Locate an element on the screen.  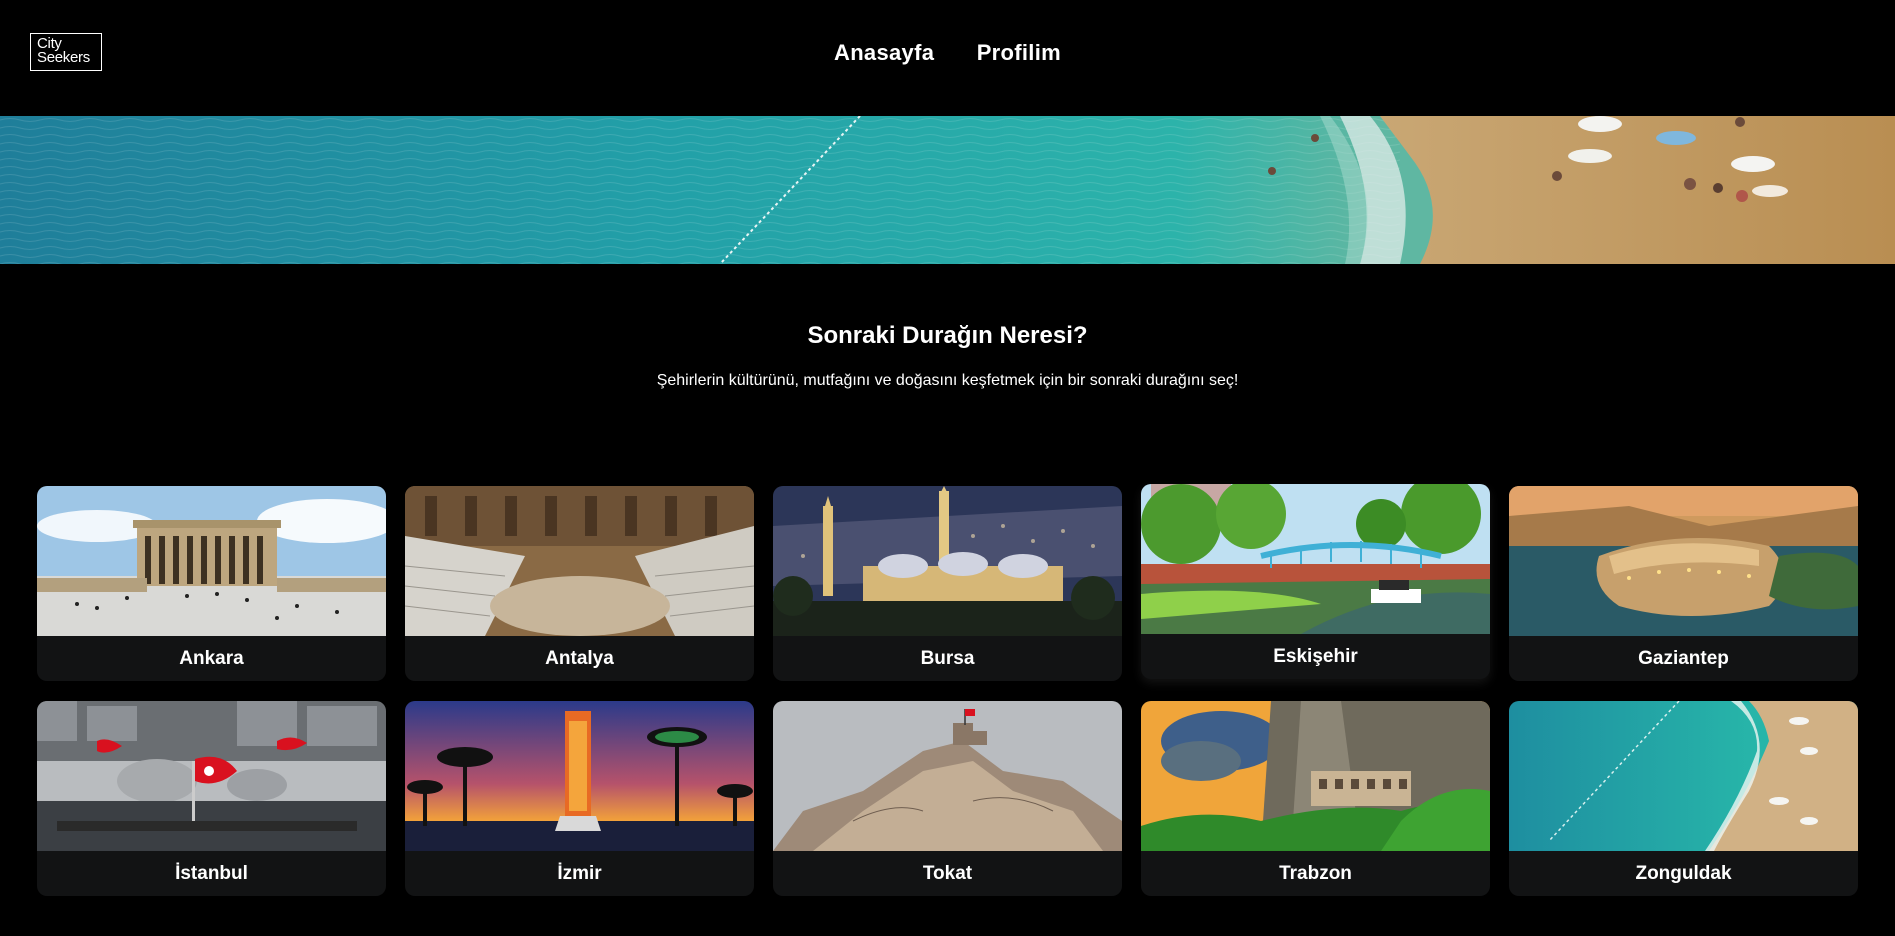
city-card-zonguldak: Zonguldak is located at coordinates (1683, 798).